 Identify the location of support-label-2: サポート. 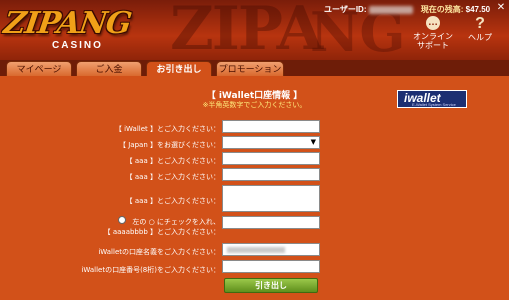
(433, 45).